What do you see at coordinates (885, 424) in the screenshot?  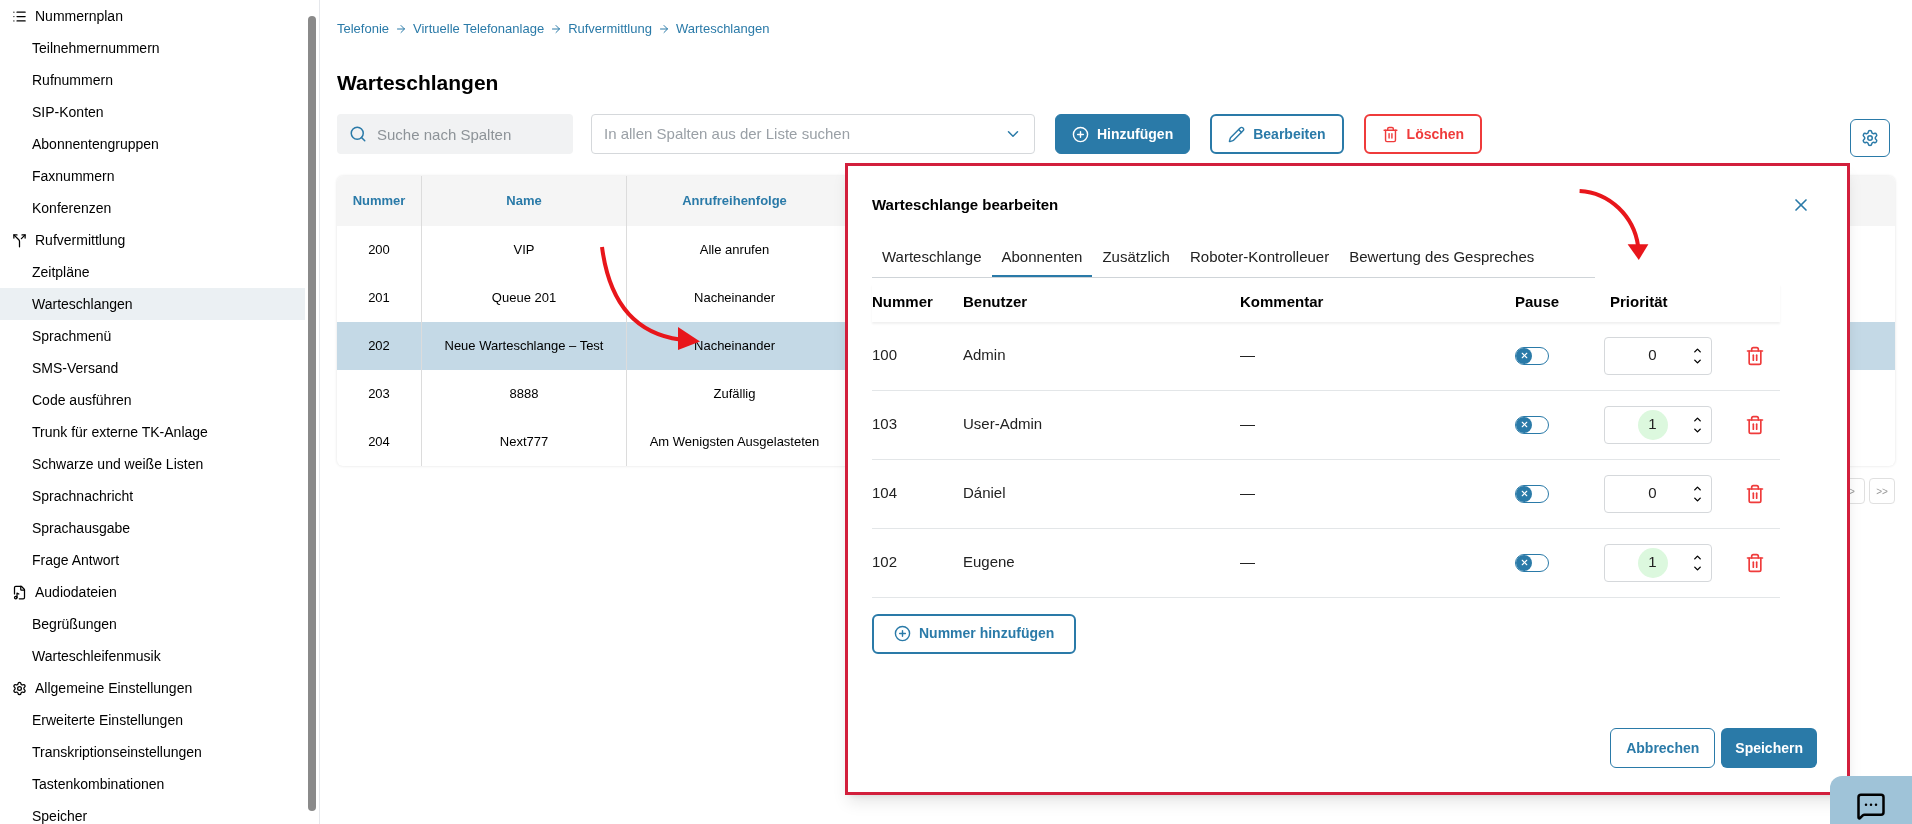 I see `number-cell-text: 103` at bounding box center [885, 424].